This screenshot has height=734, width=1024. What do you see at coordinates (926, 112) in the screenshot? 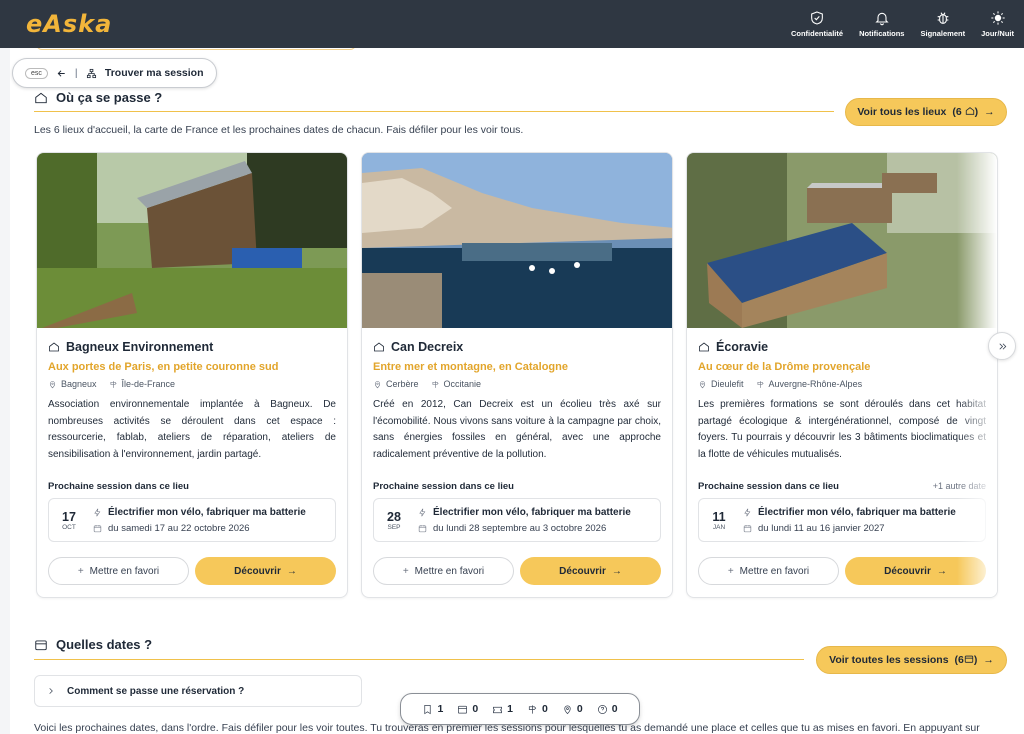
I see `see-all-places-button: Voir tous les lieux (6 ) →` at bounding box center [926, 112].